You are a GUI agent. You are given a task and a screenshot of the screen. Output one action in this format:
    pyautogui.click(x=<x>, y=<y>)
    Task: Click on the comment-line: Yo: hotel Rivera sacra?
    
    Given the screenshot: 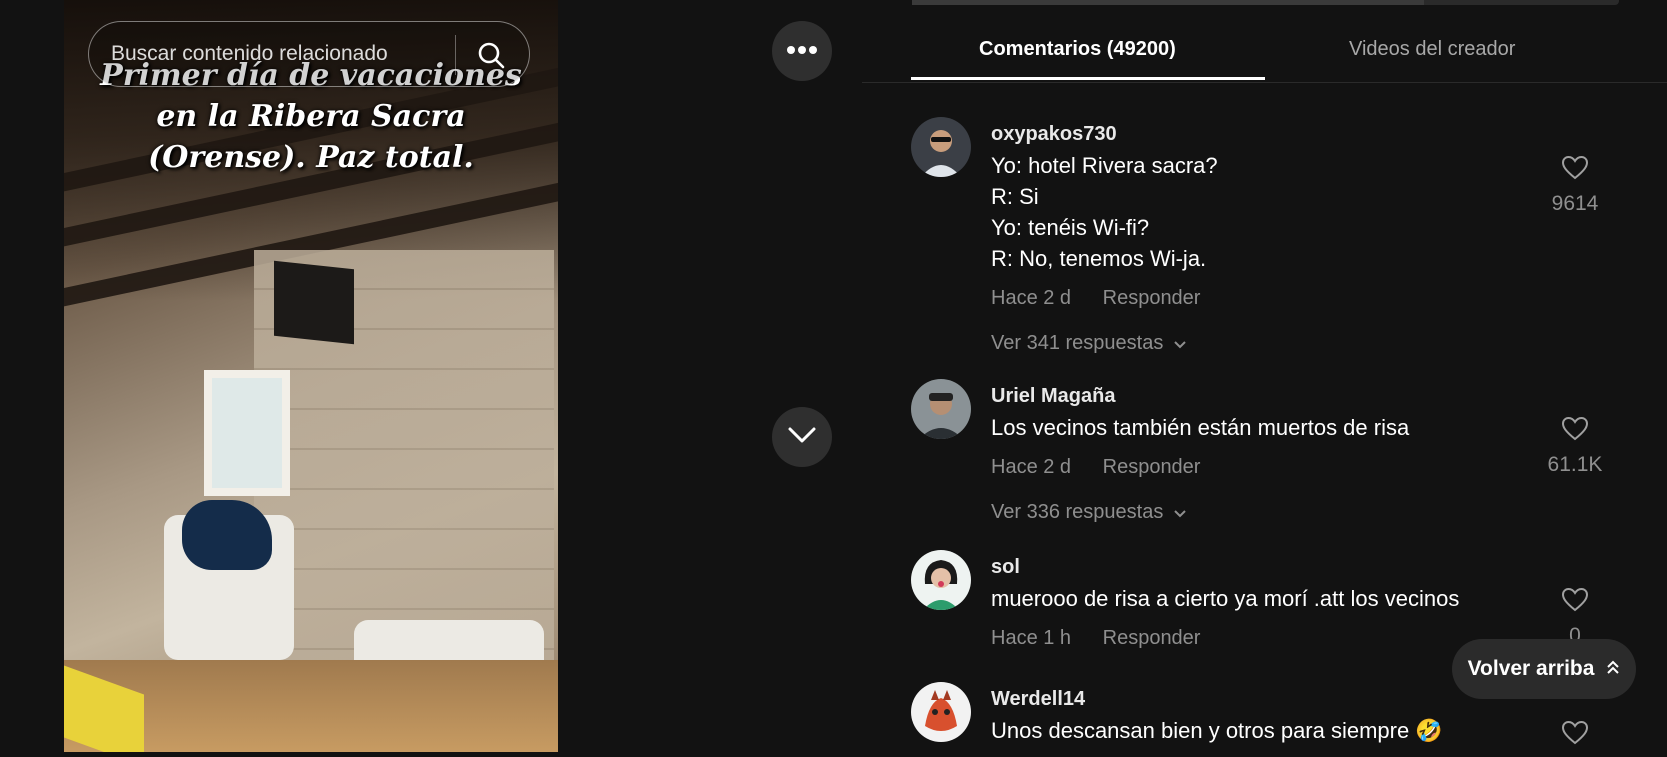 What is the action you would take?
    pyautogui.click(x=1104, y=165)
    